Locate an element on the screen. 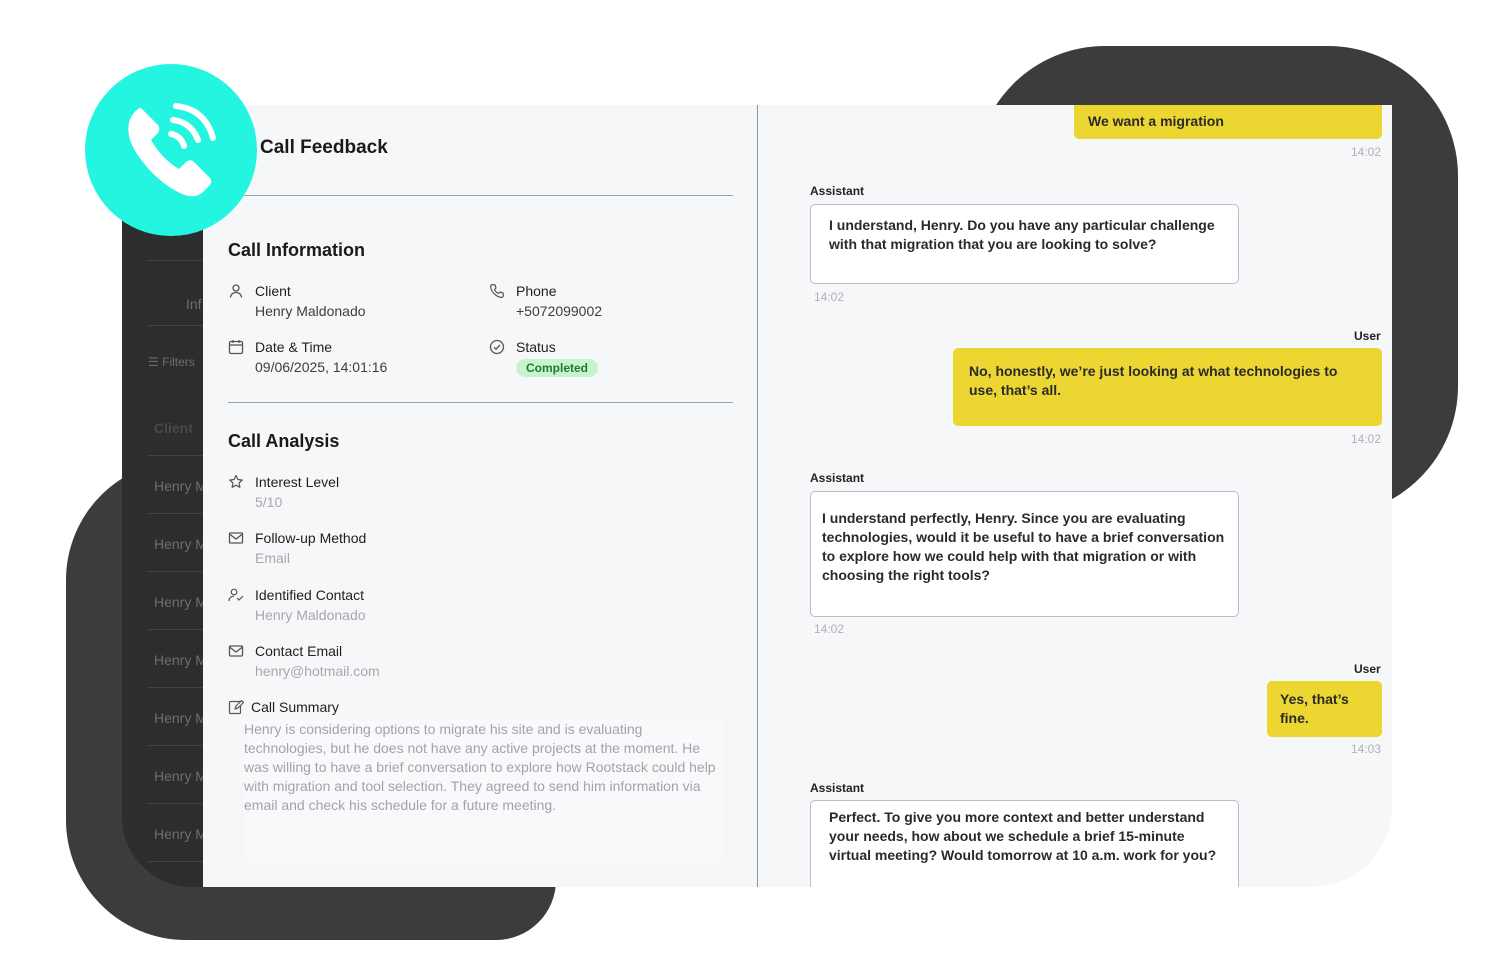 The height and width of the screenshot is (967, 1509). envelope-icon is located at coordinates (236, 651).